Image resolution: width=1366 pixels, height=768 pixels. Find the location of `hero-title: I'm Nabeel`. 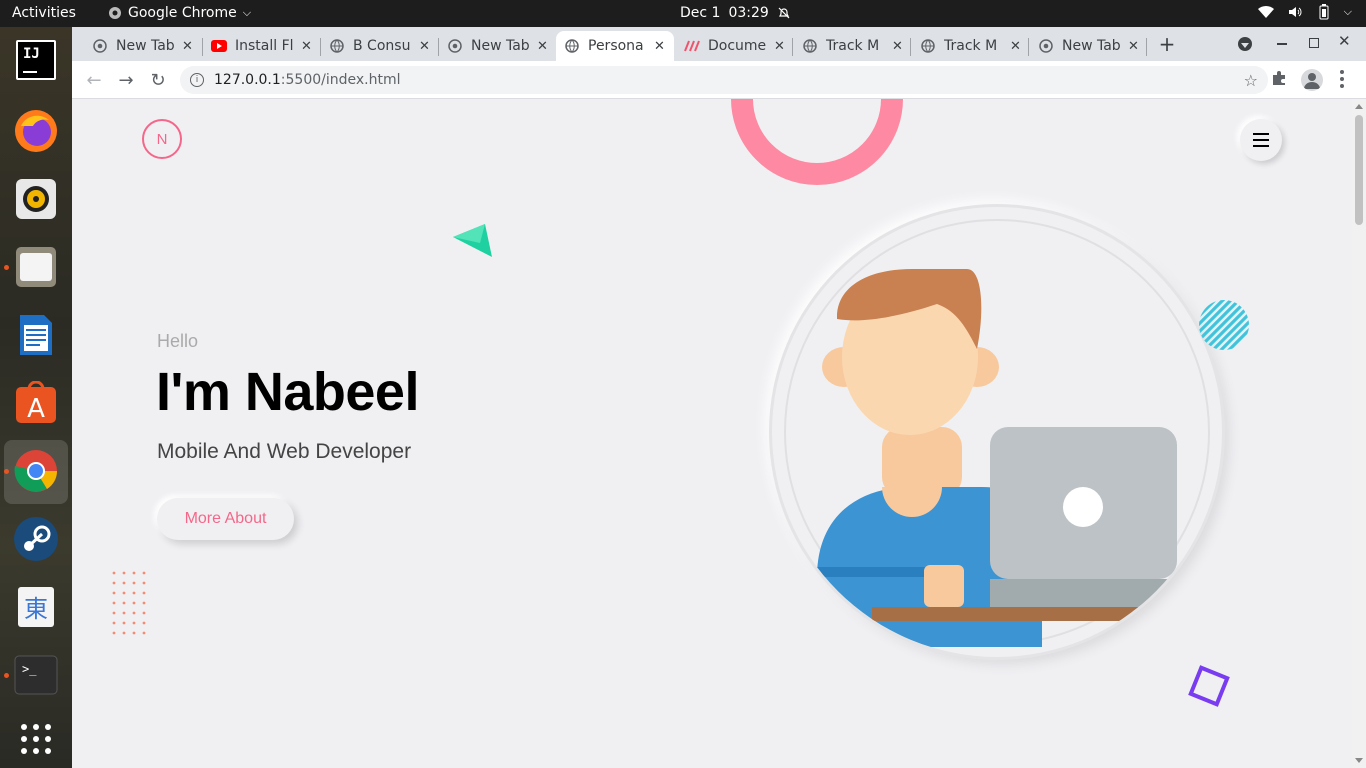

hero-title: I'm Nabeel is located at coordinates (287, 392).